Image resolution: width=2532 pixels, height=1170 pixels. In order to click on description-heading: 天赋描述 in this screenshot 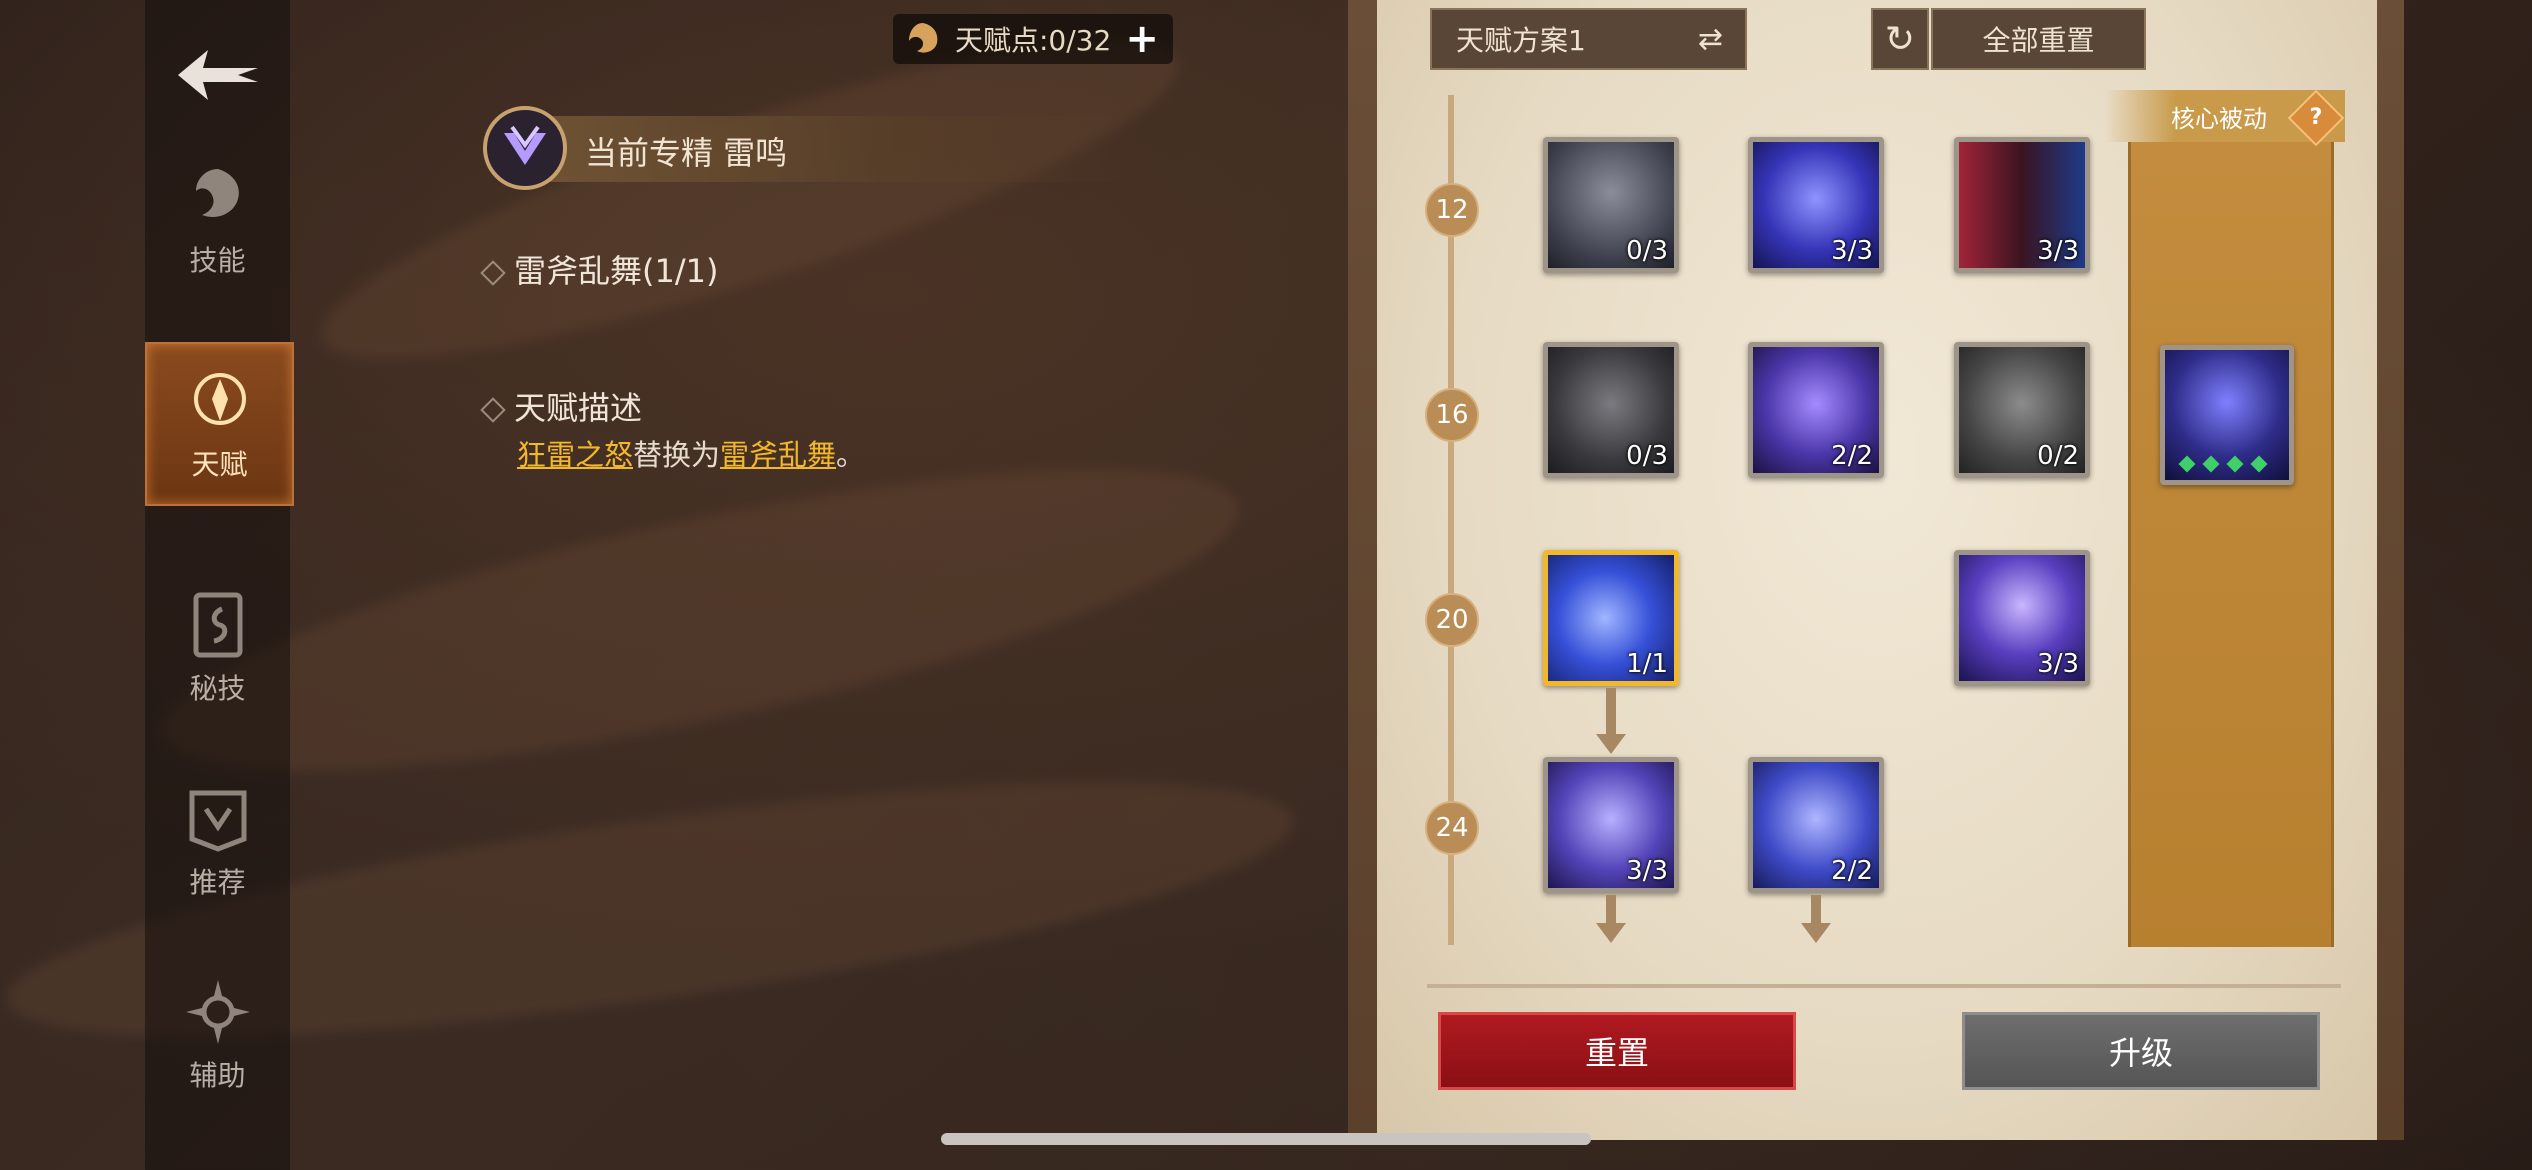, I will do `click(561, 406)`.